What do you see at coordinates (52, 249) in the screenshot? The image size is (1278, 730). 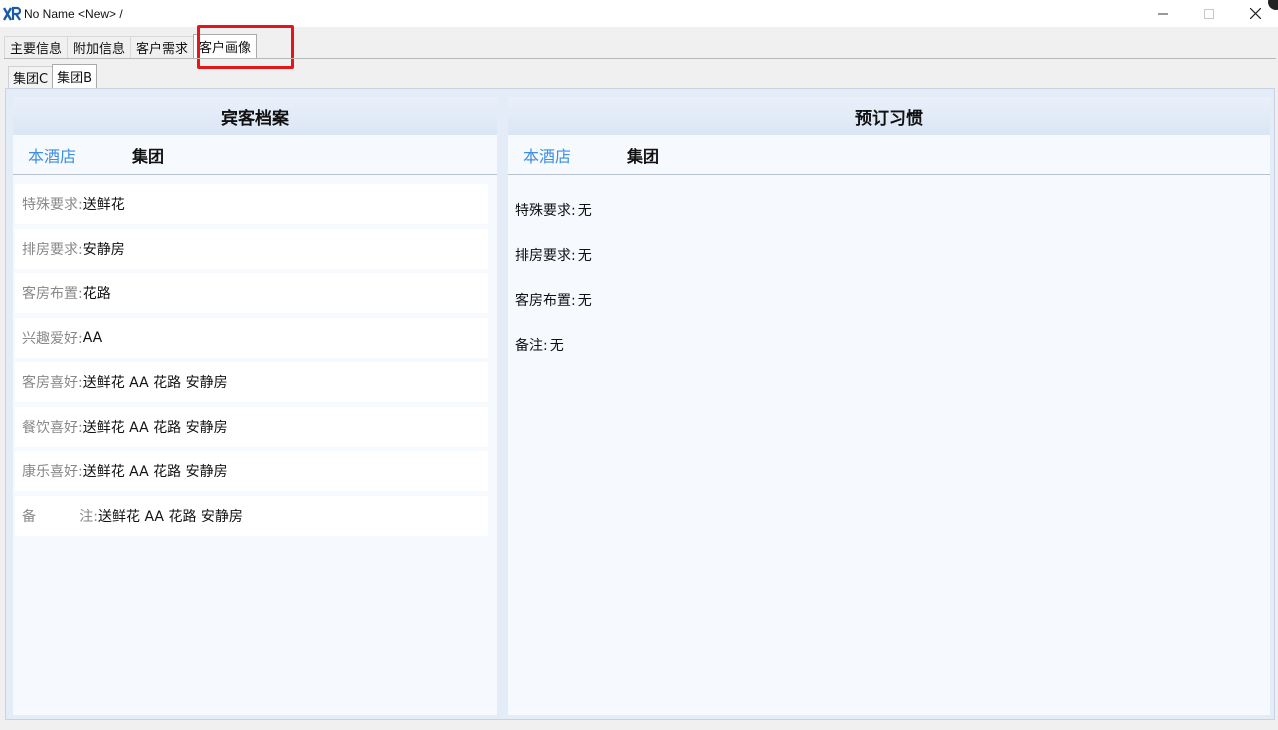 I see `field-label: 排房要求:` at bounding box center [52, 249].